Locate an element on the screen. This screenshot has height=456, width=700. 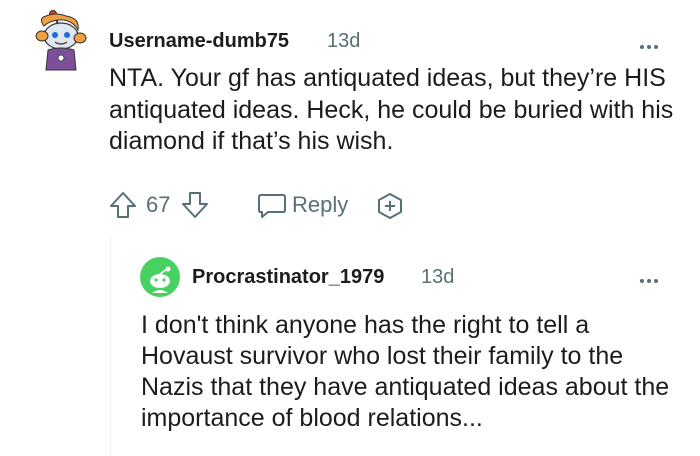
reply-timestamp: 13d is located at coordinates (437, 277).